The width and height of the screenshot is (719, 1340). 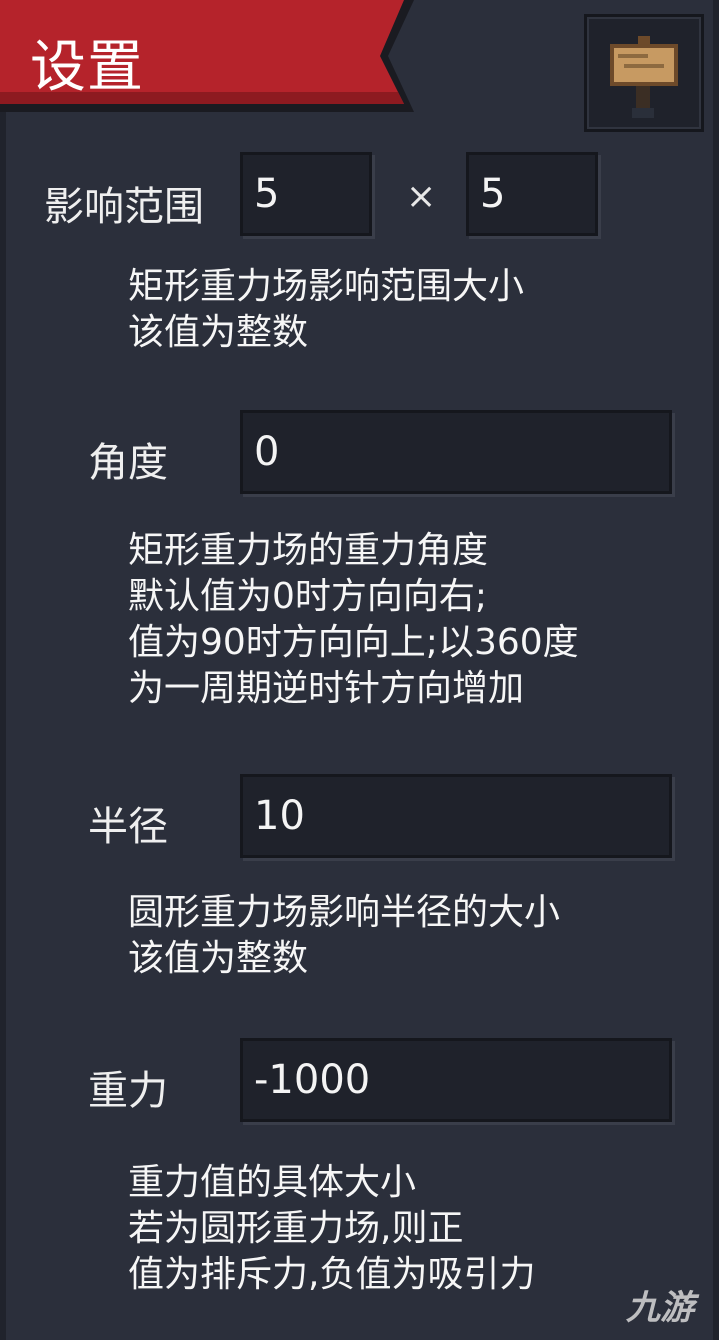 I want to click on signpost-button, so click(x=644, y=73).